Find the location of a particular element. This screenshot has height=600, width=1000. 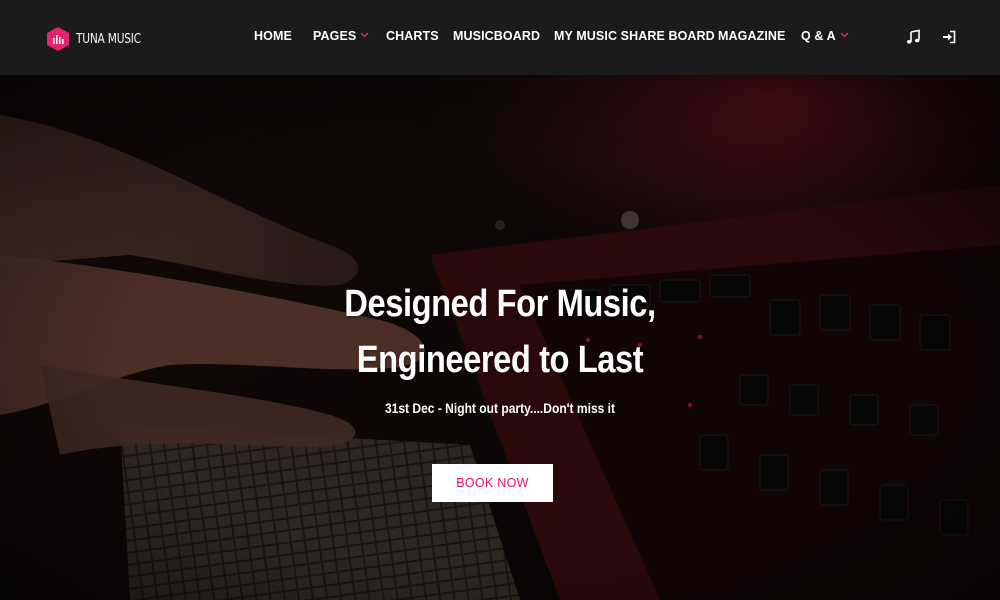

sign-in-icon is located at coordinates (949, 37).